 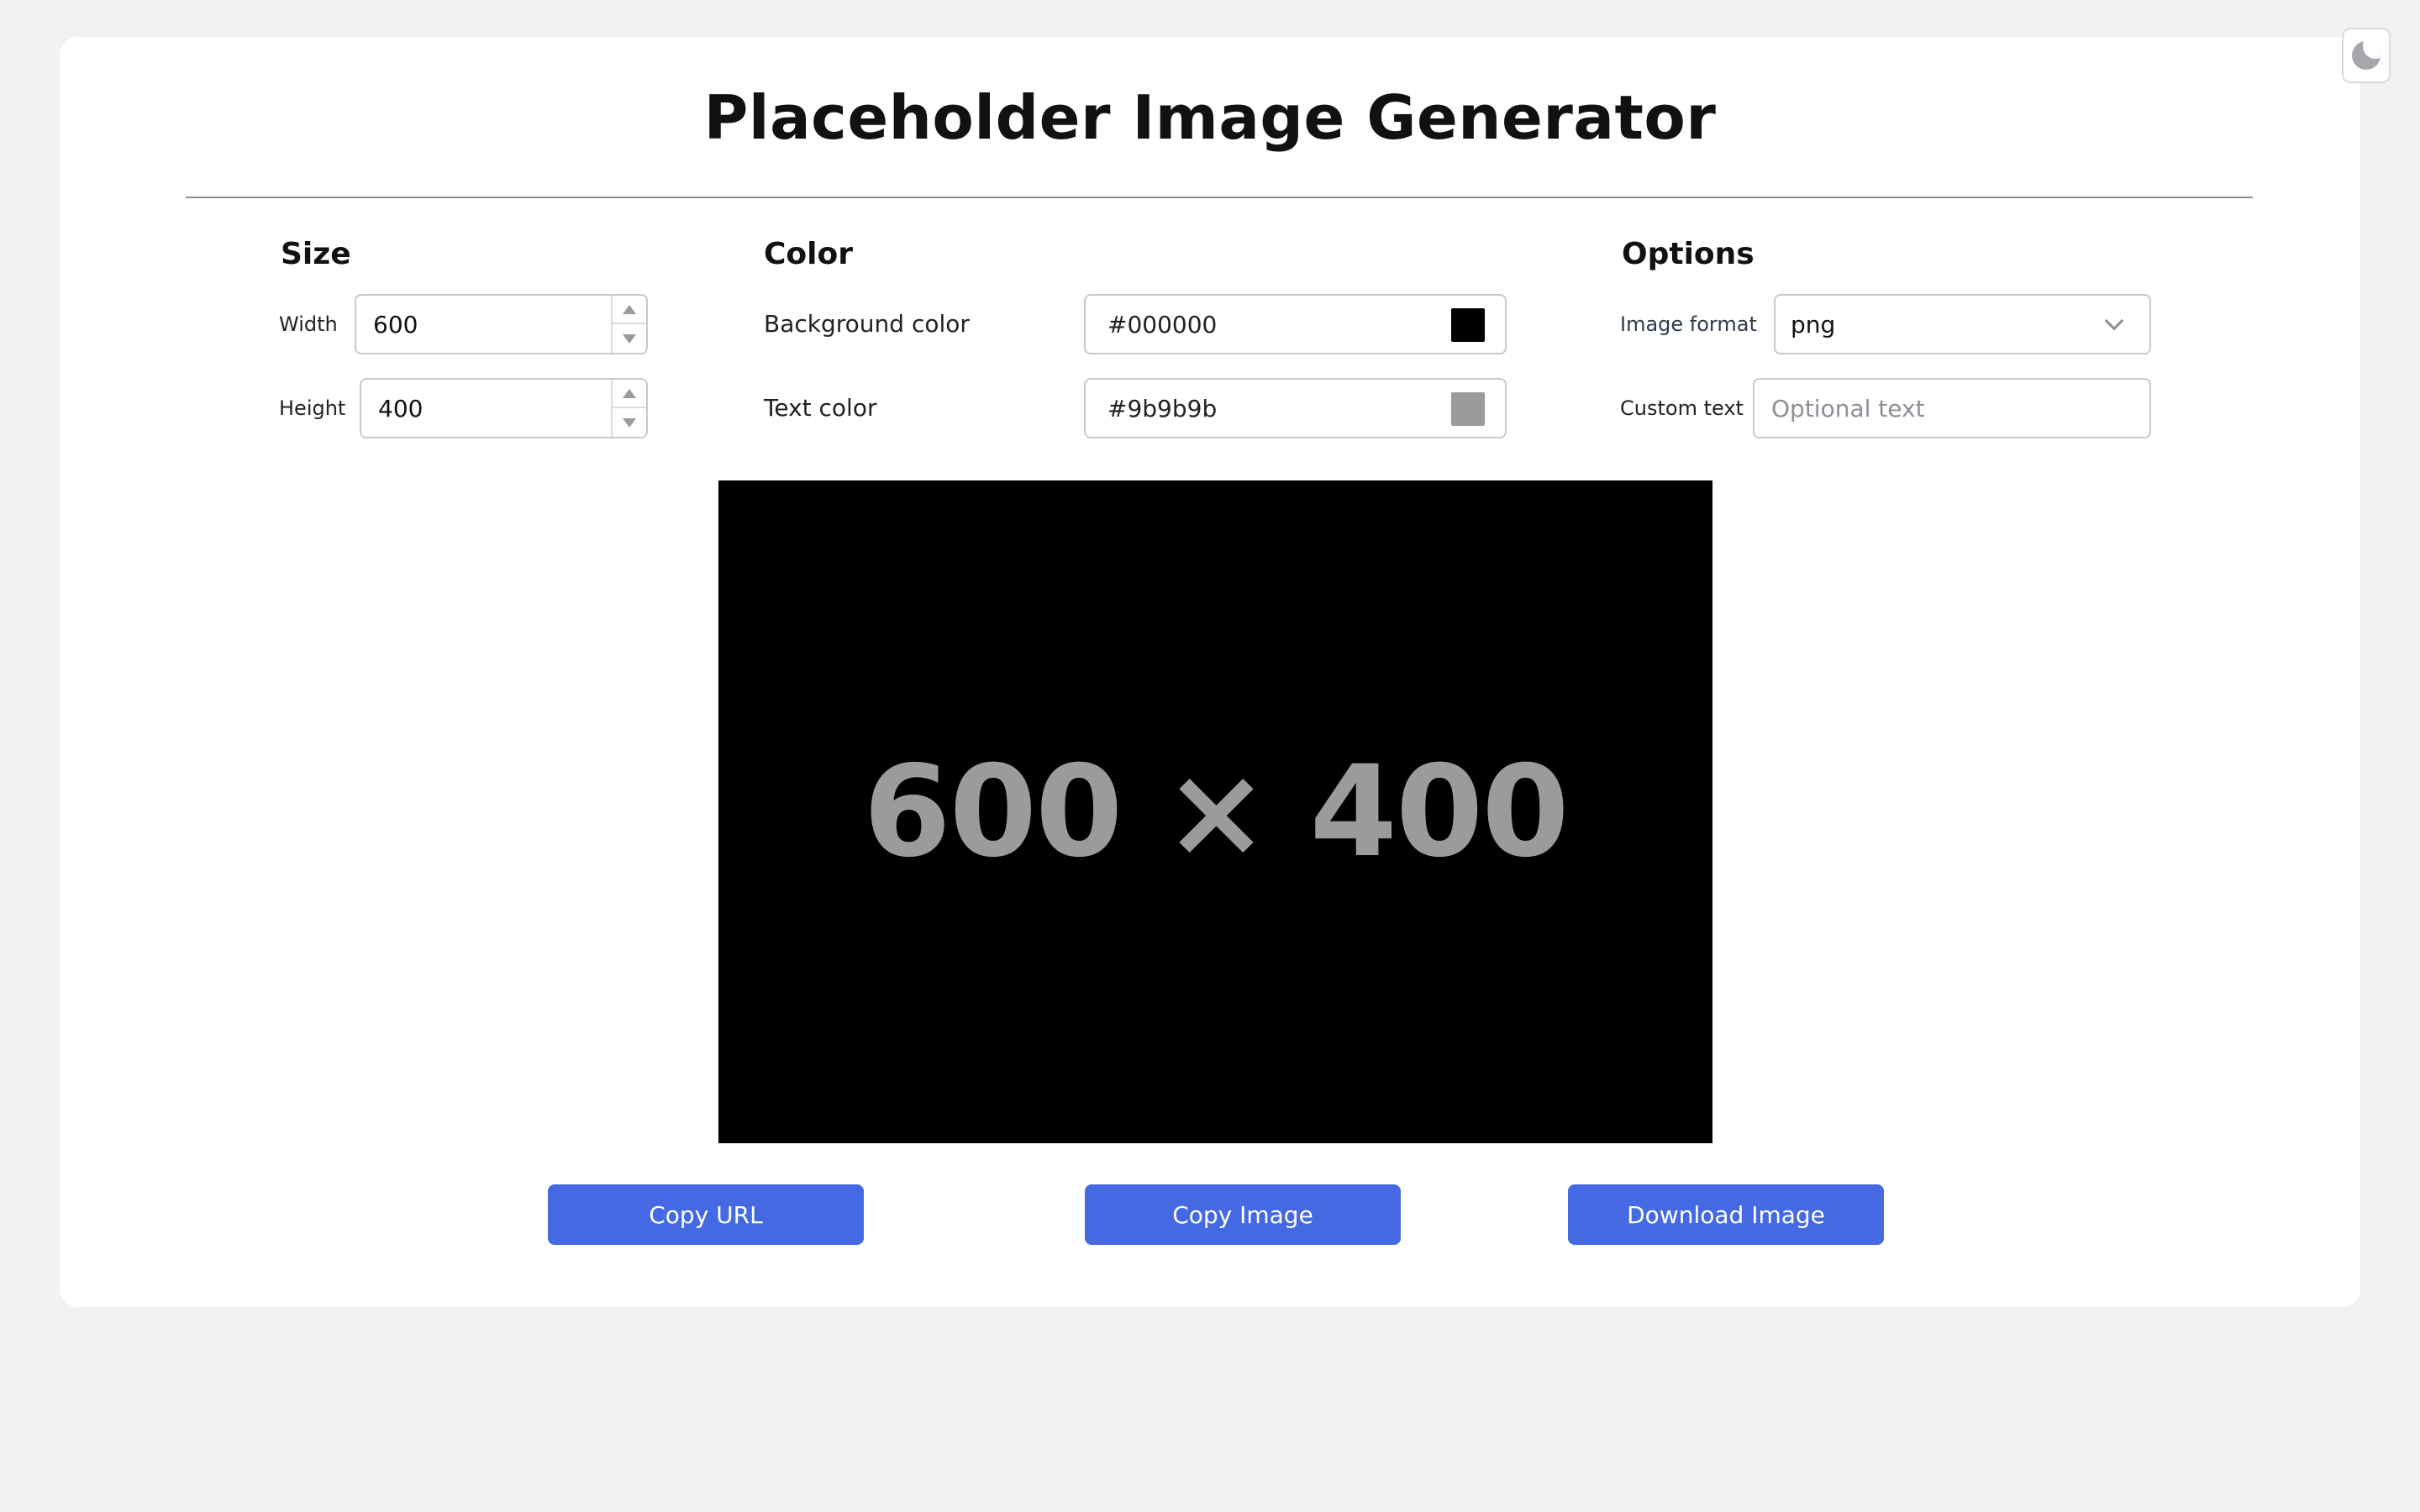 I want to click on theme-toggle-button, so click(x=2366, y=55).